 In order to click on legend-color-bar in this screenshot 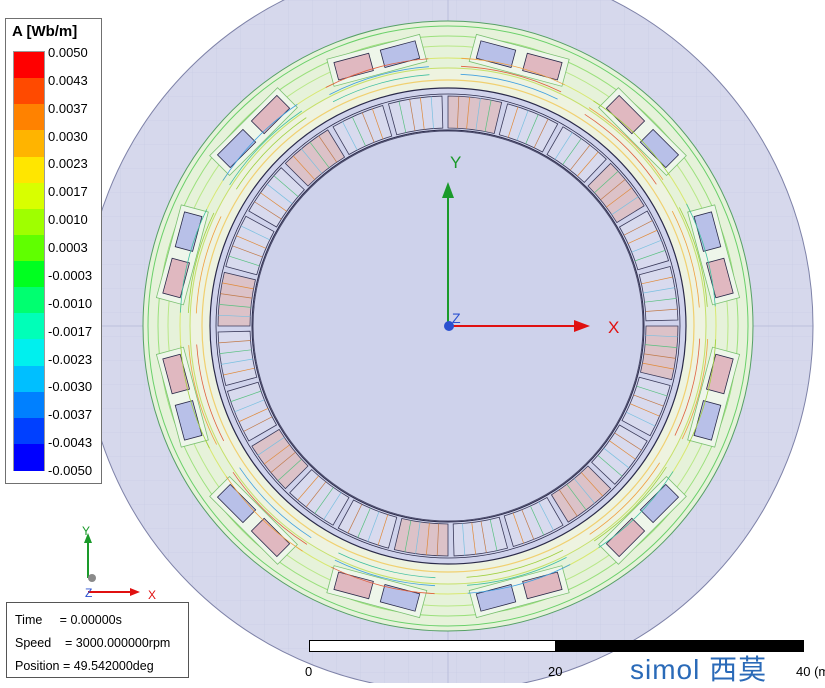, I will do `click(29, 261)`.